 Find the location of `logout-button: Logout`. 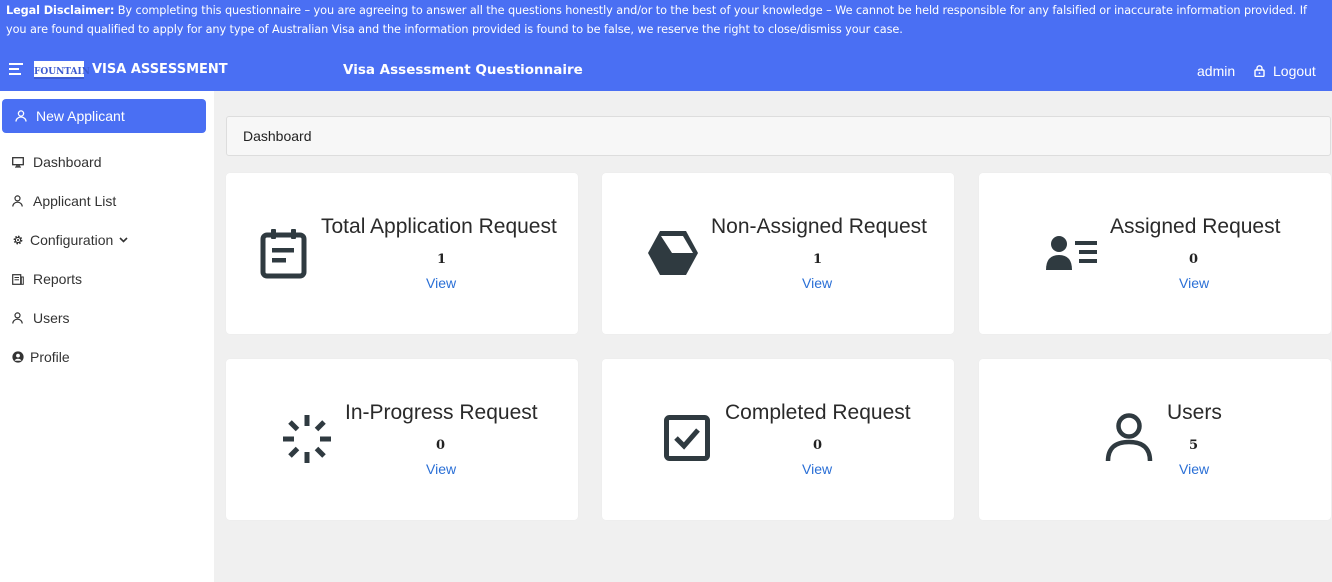

logout-button: Logout is located at coordinates (1285, 71).